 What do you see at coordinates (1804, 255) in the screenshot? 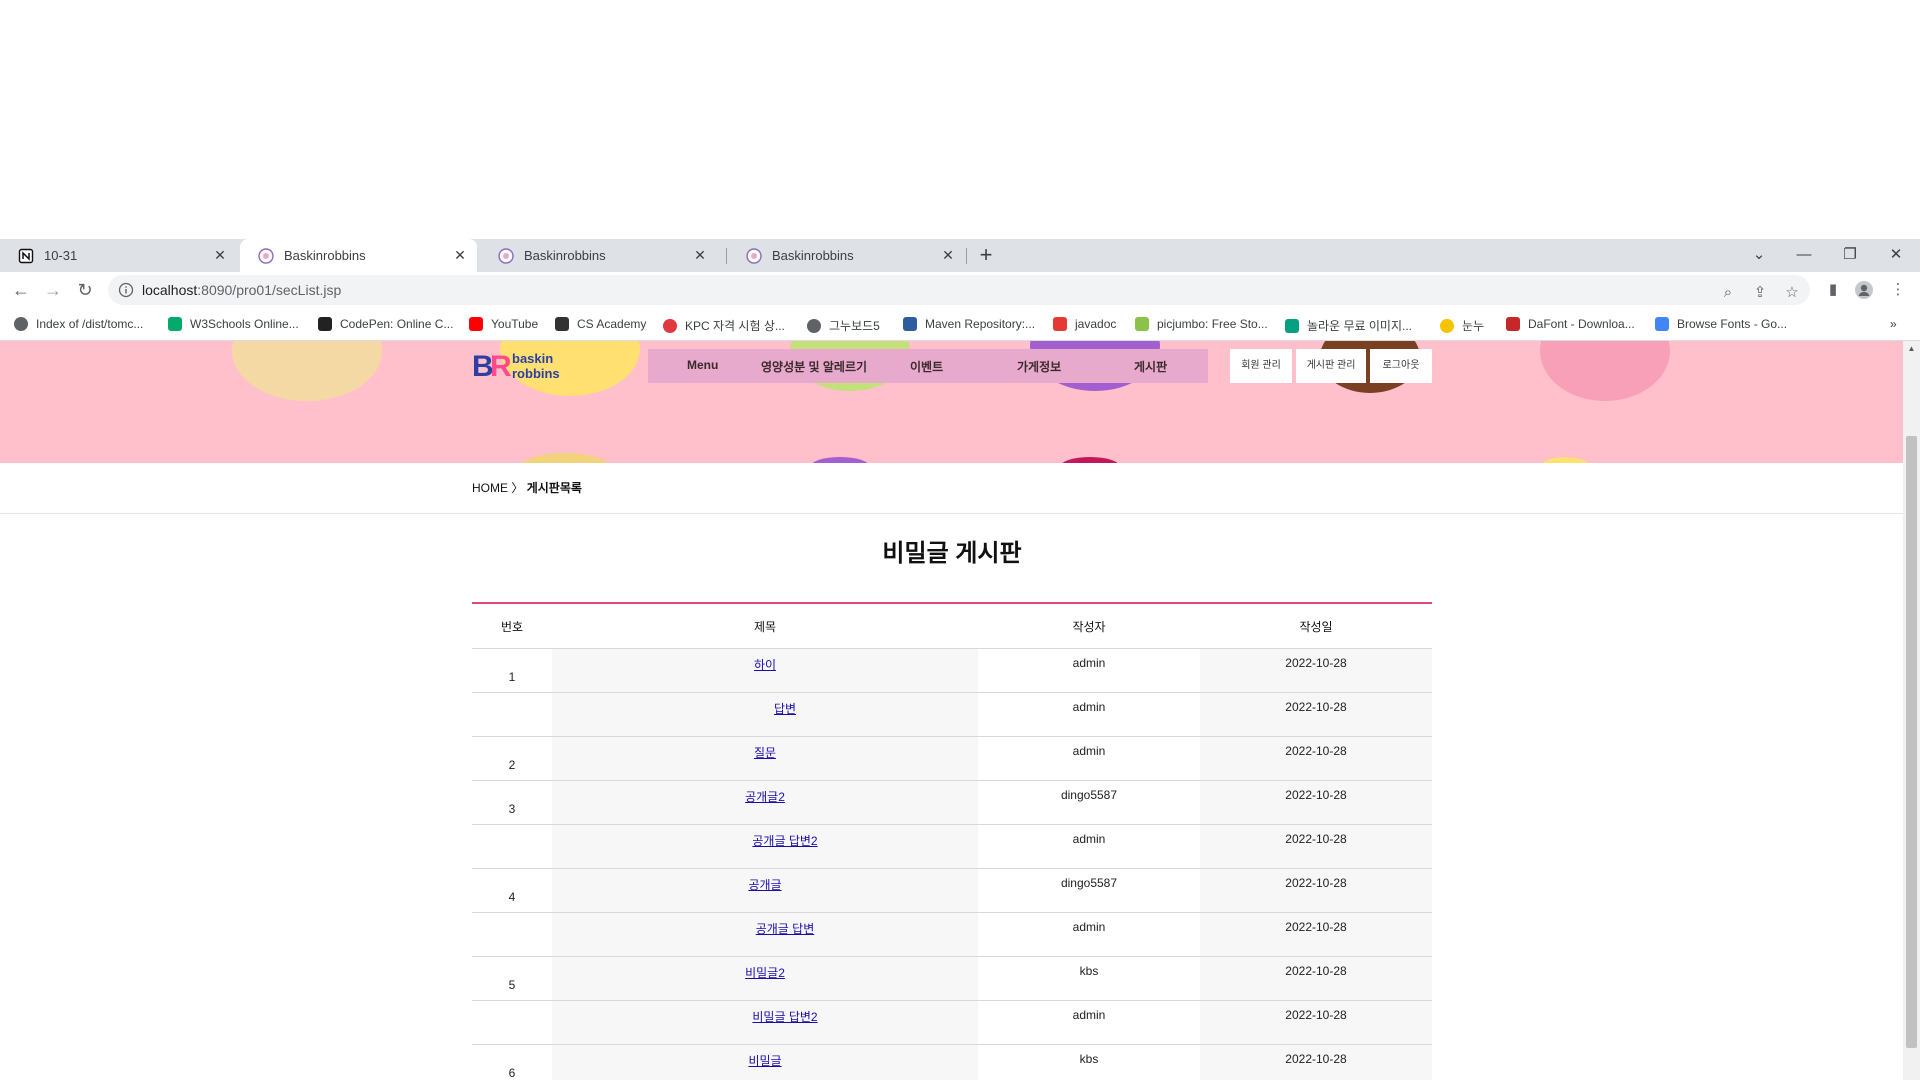
I see `minimize-icon: —` at bounding box center [1804, 255].